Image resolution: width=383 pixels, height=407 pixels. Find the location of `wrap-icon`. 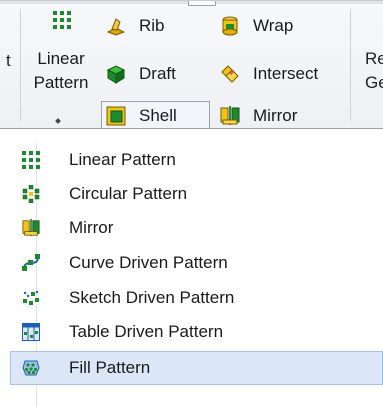

wrap-icon is located at coordinates (230, 26).